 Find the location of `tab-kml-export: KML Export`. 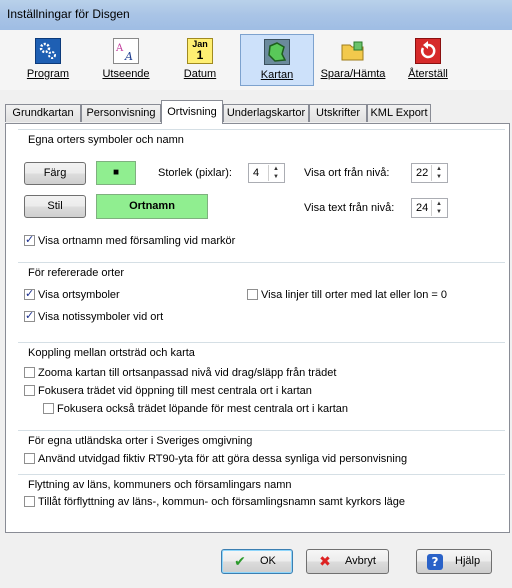

tab-kml-export: KML Export is located at coordinates (399, 113).